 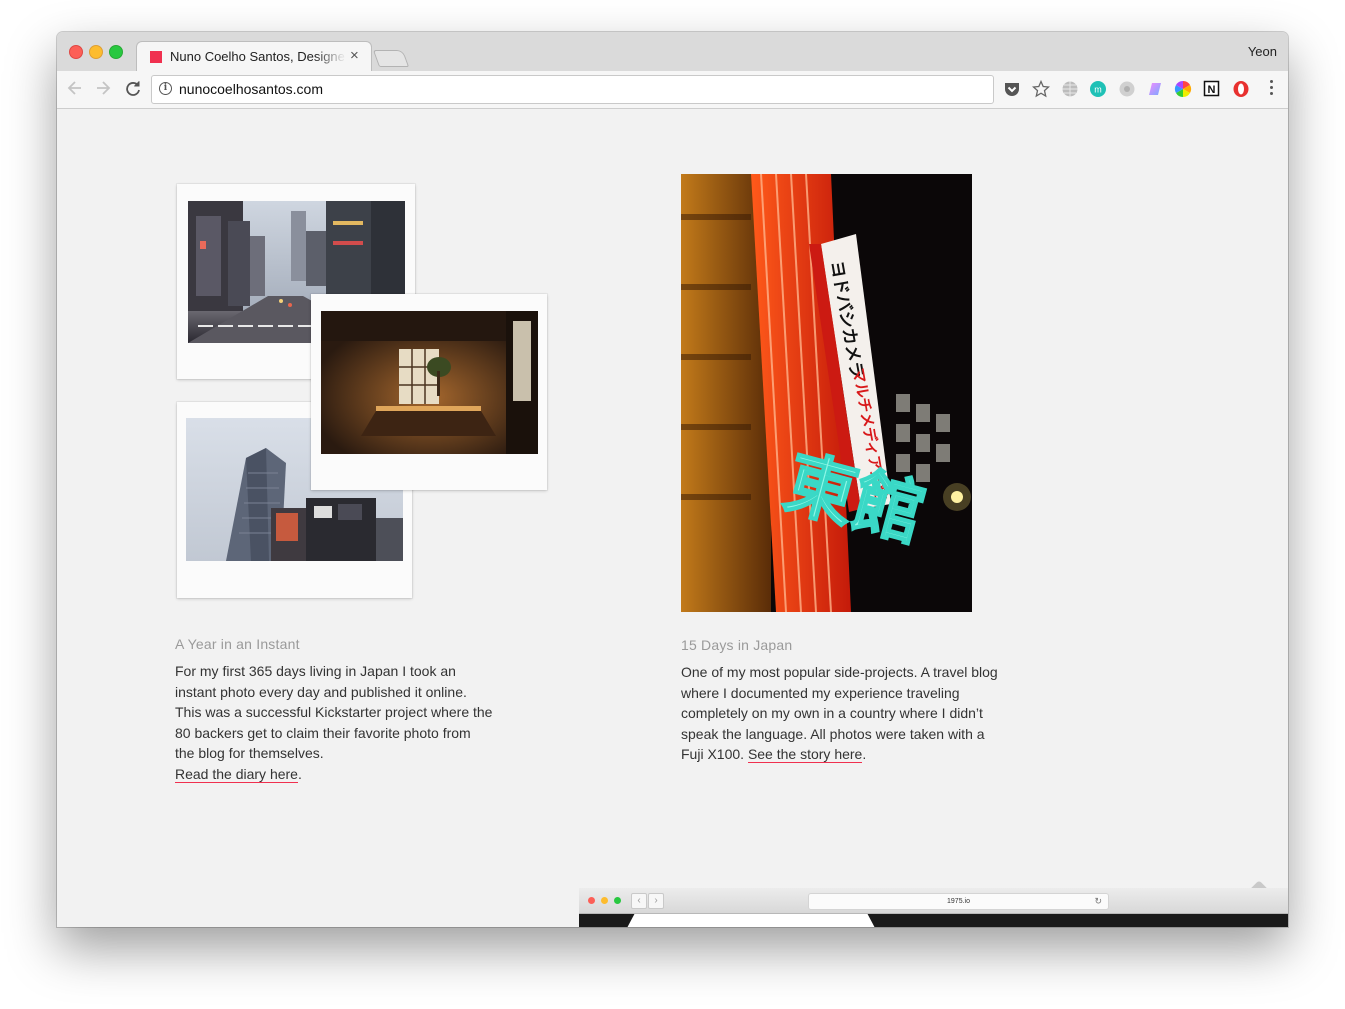 I want to click on preview-url-text: 1975.io, so click(x=958, y=901).